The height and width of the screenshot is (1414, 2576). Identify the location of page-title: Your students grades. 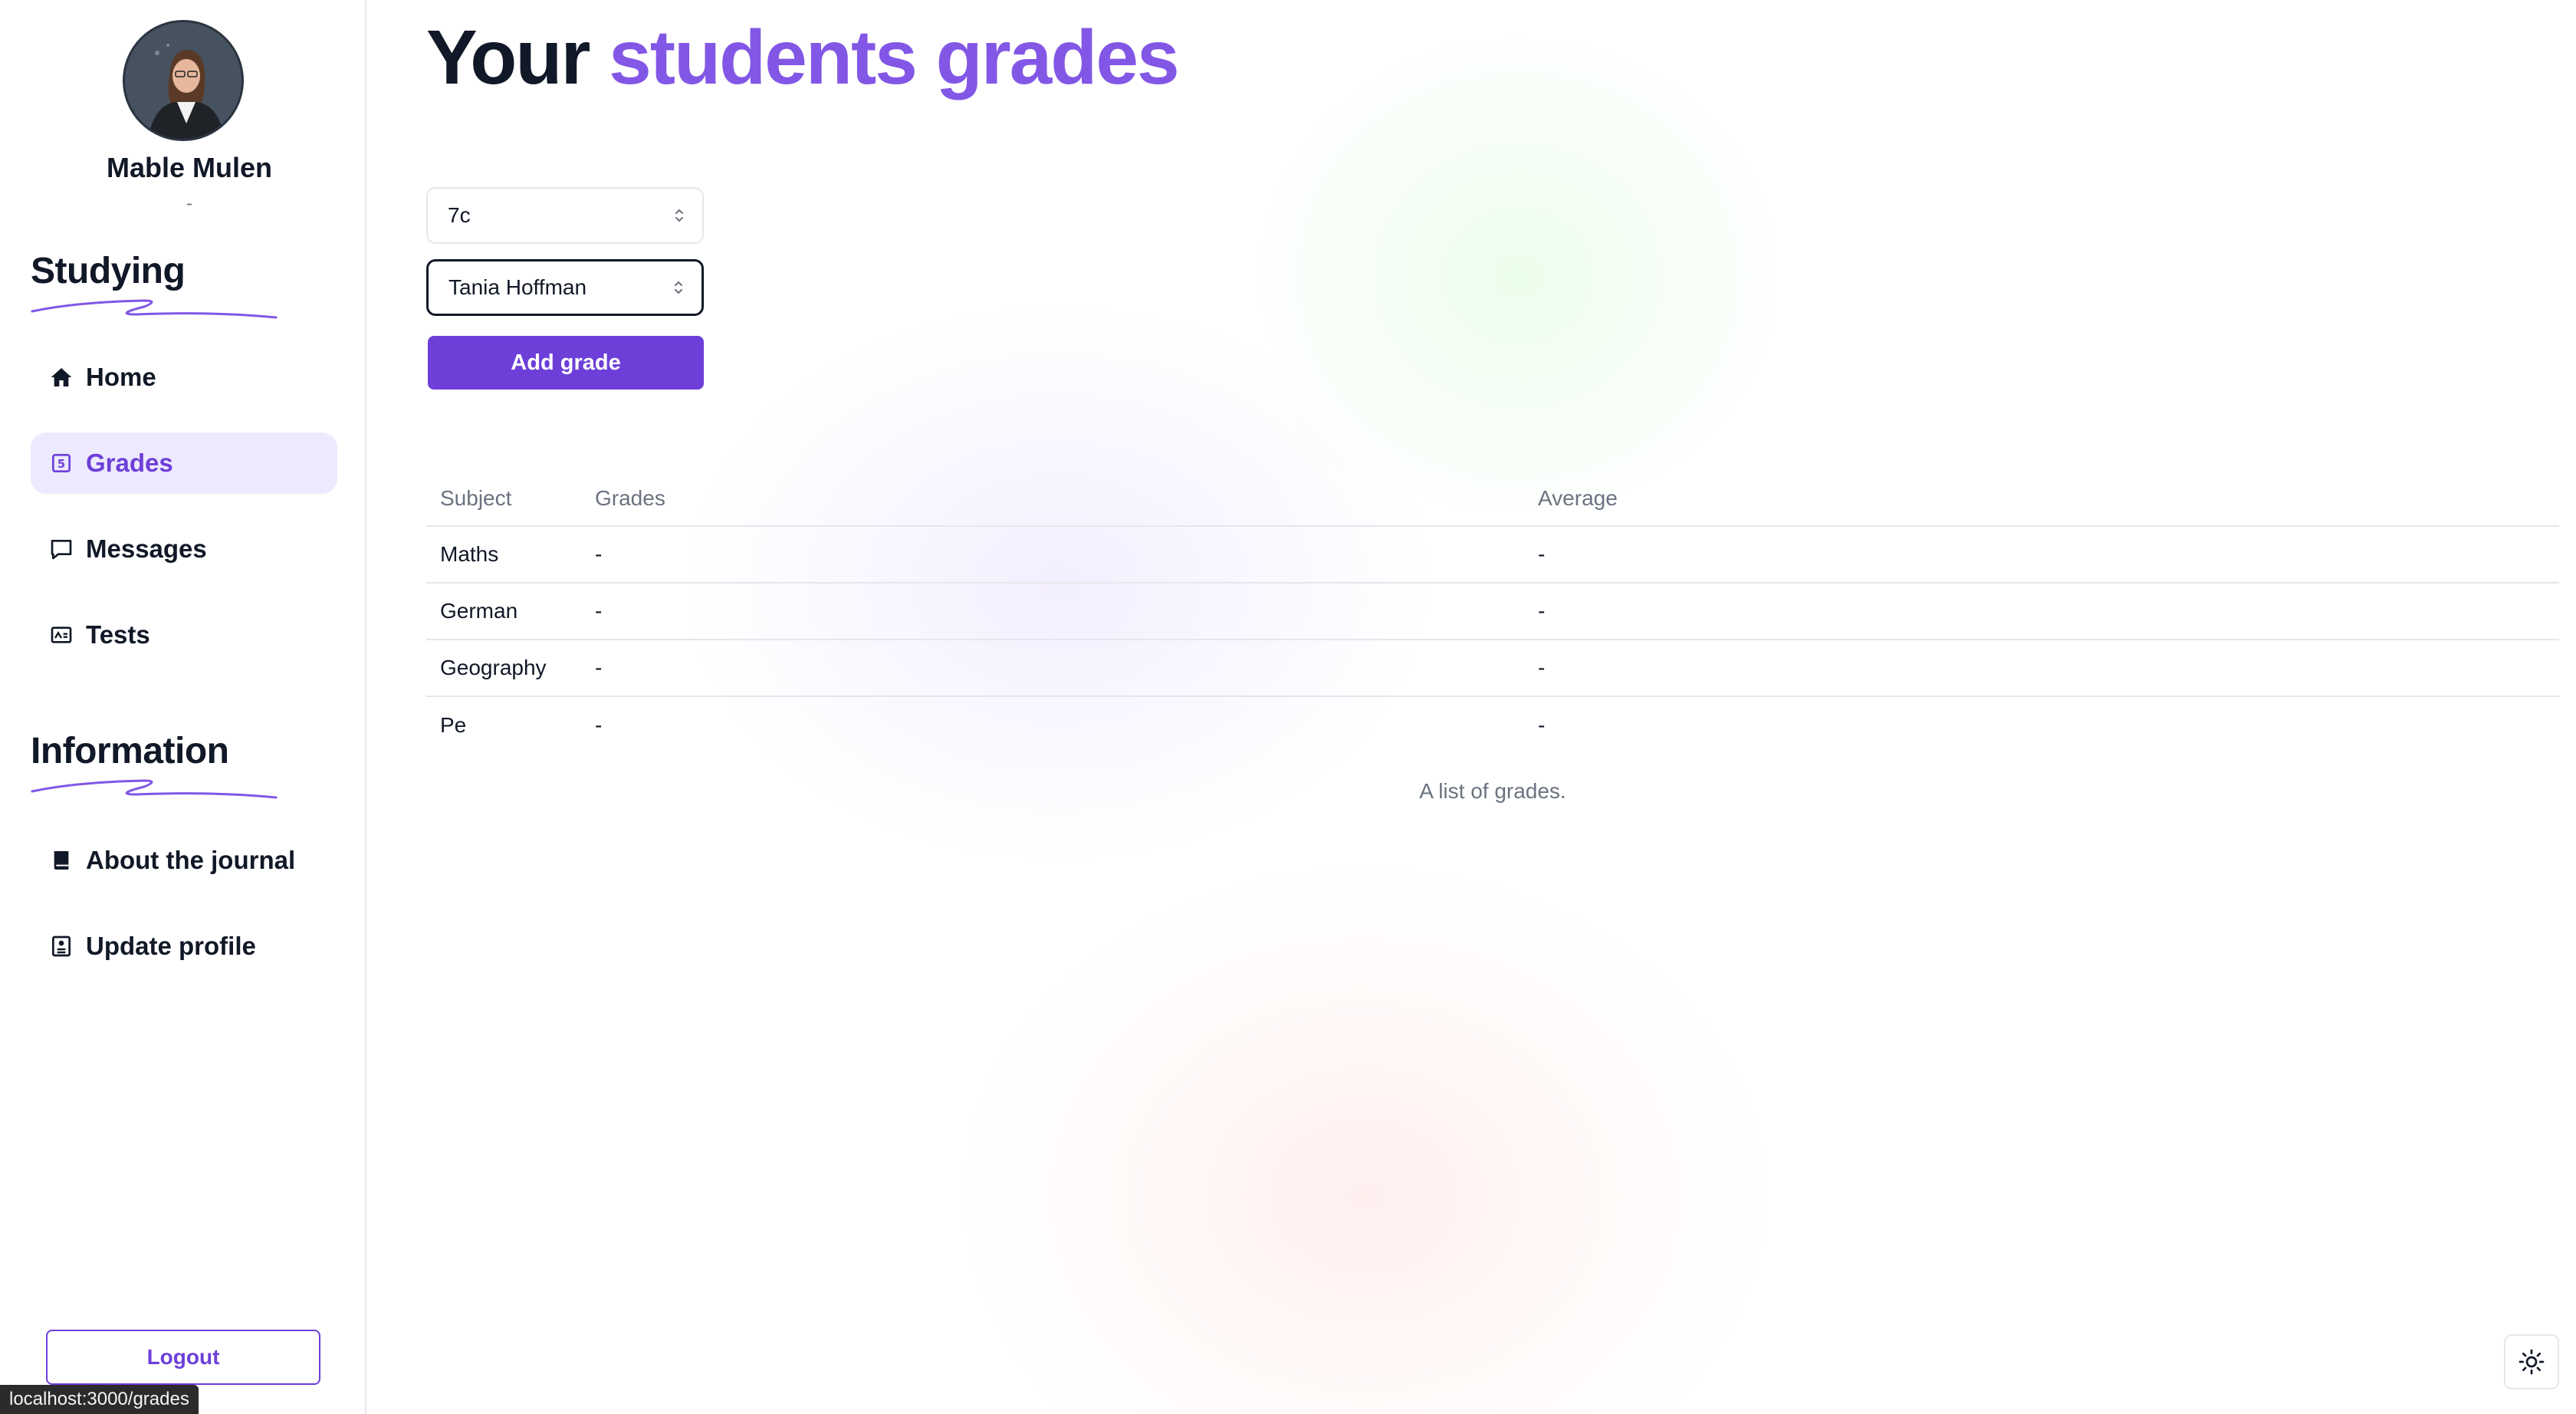
(803, 58).